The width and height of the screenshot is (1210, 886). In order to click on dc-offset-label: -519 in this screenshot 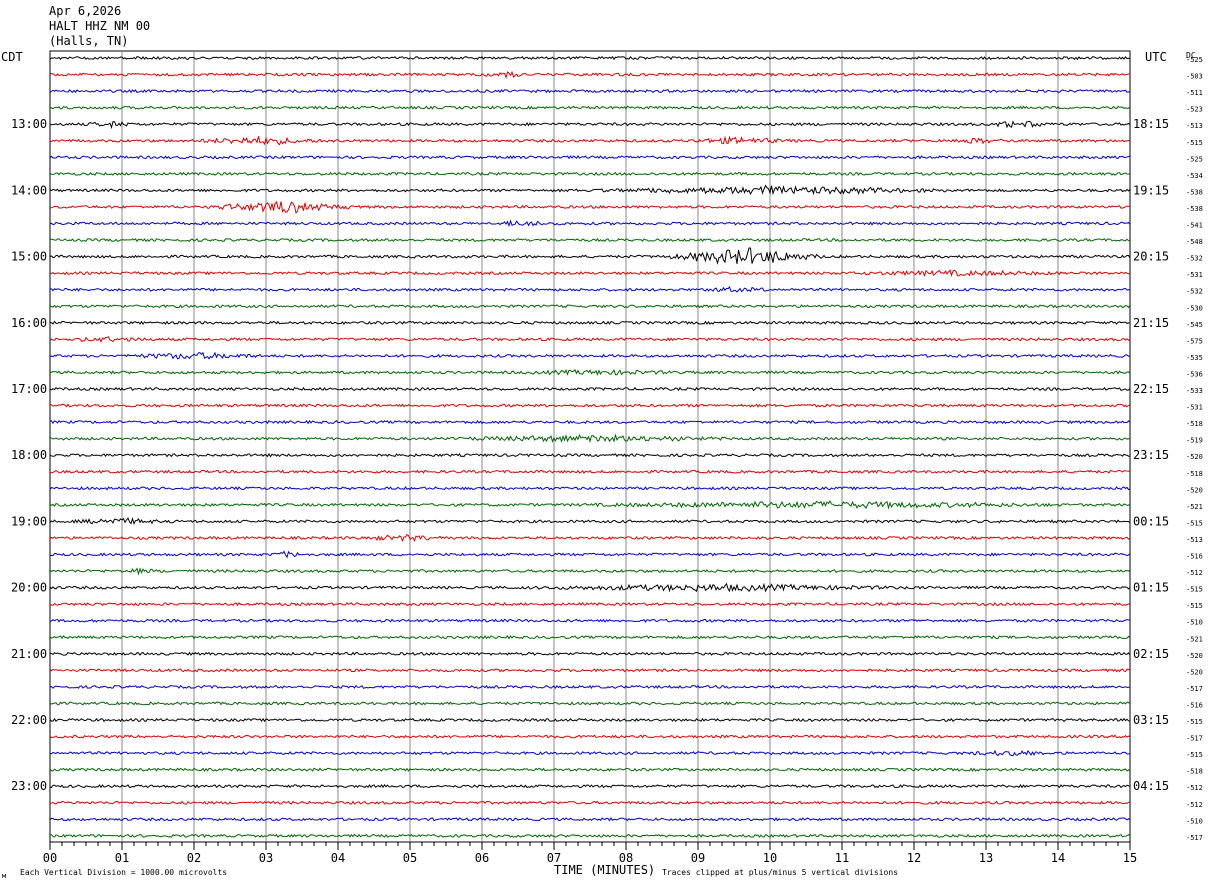, I will do `click(1194, 441)`.